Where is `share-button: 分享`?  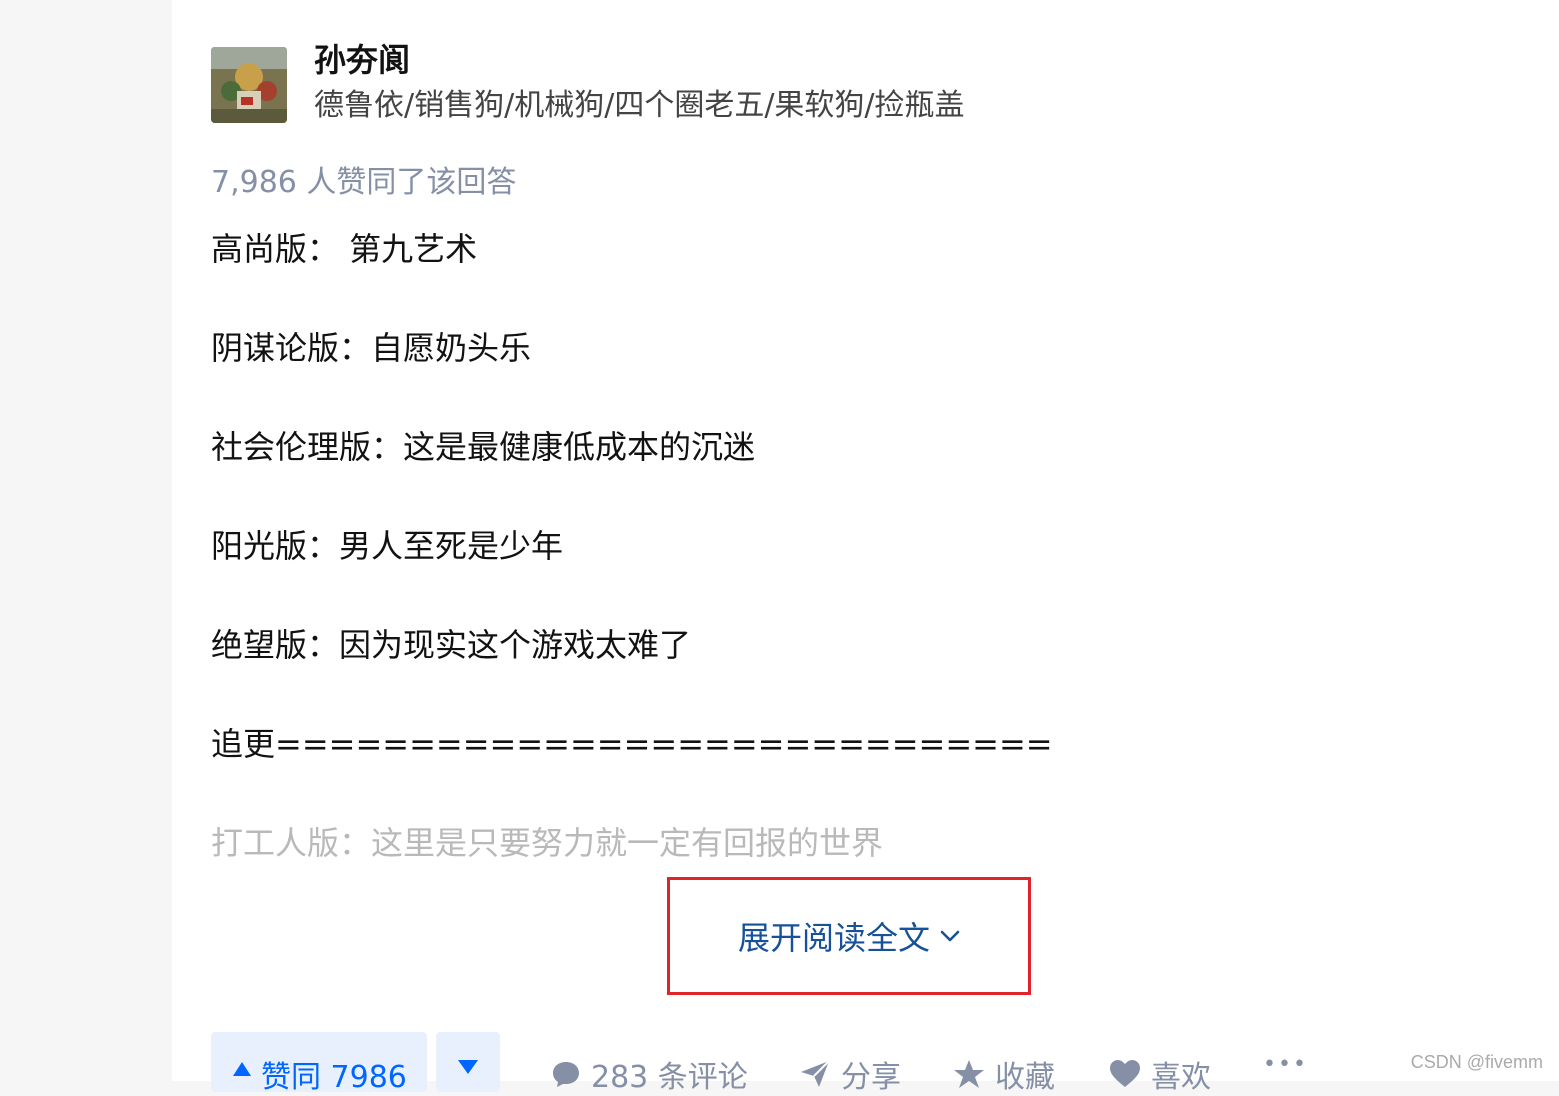 share-button: 分享 is located at coordinates (850, 1074).